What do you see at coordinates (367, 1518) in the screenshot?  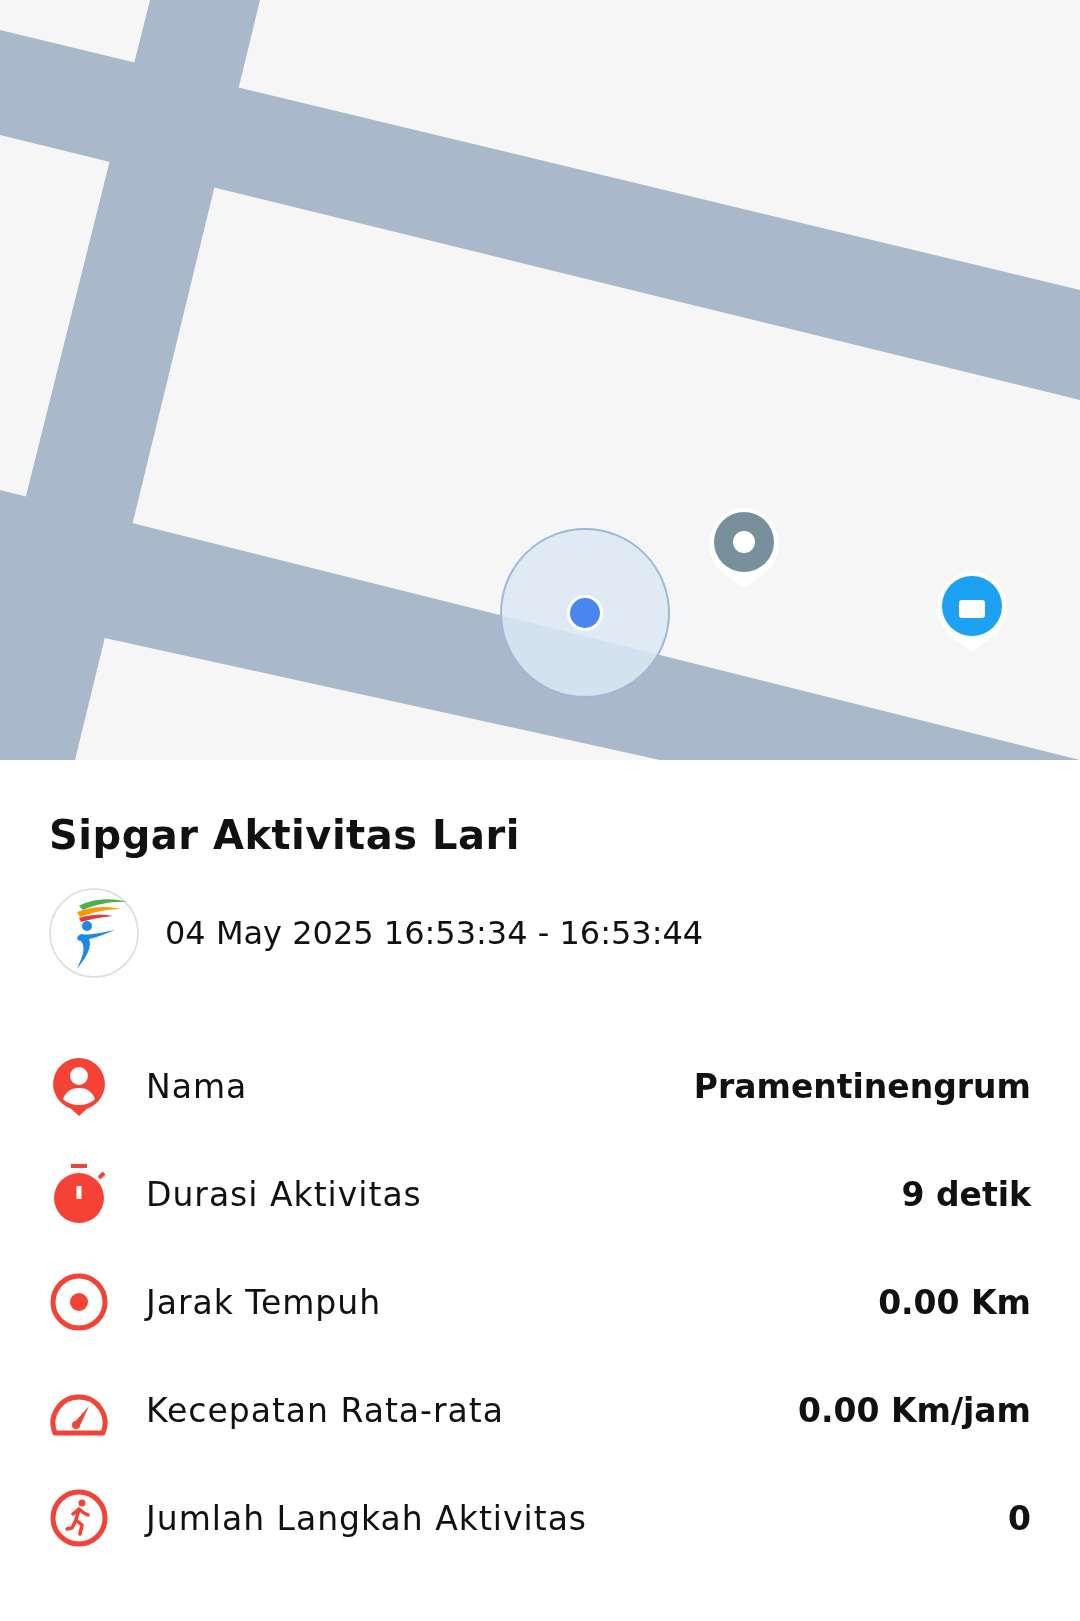 I see `stat-label: Jumlah Langkah Aktivitas` at bounding box center [367, 1518].